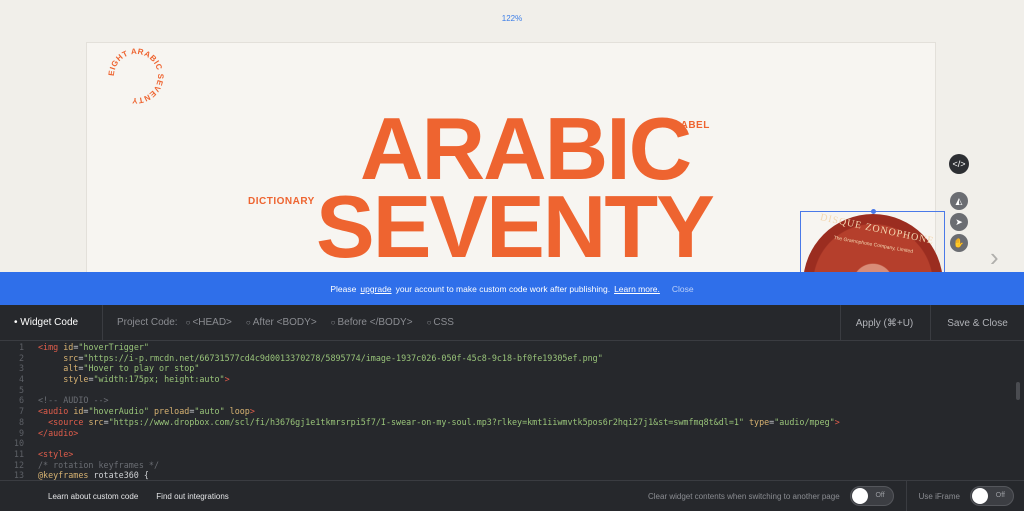  I want to click on hero-title-seventy: SEVENTY, so click(515, 226).